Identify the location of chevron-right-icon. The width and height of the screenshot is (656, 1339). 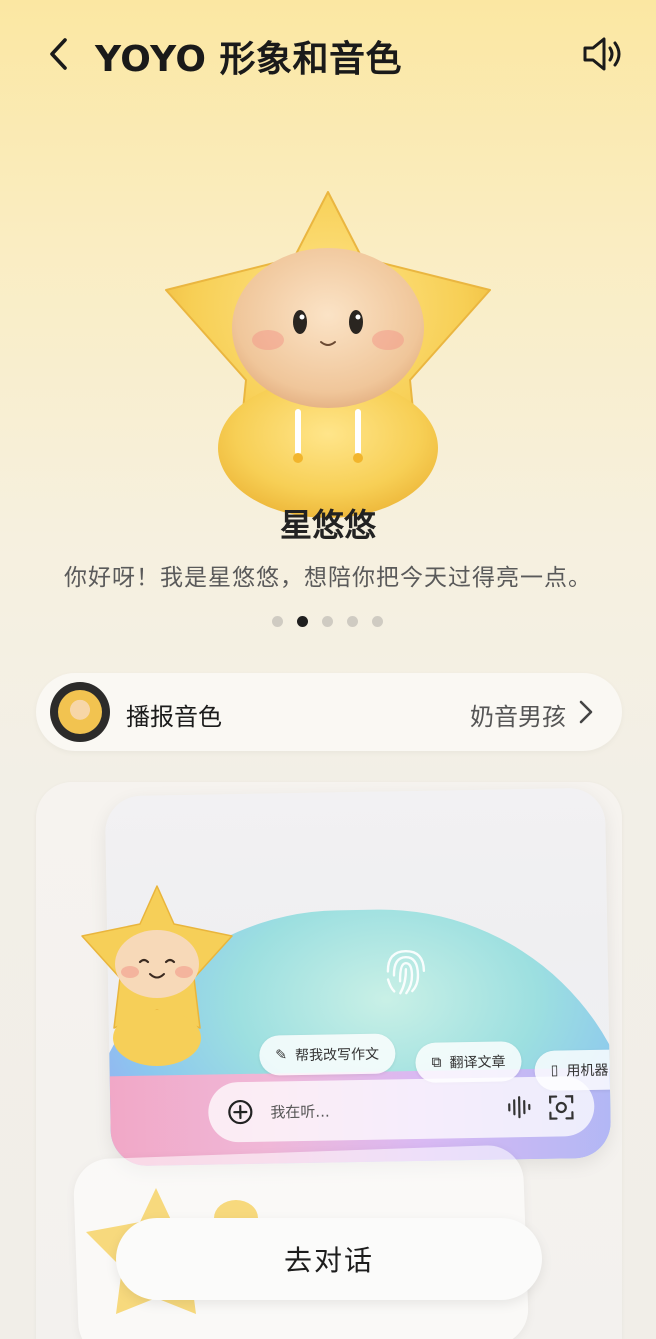
(586, 712).